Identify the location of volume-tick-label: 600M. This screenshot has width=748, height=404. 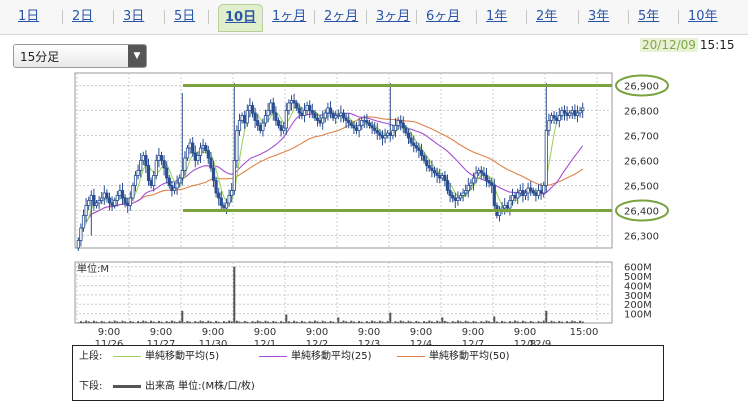
(638, 268).